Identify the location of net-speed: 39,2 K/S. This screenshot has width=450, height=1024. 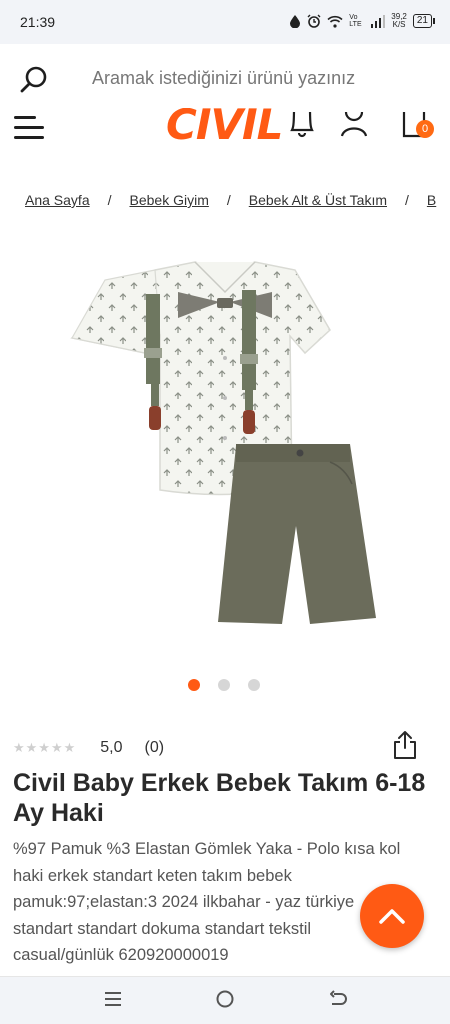
(399, 21).